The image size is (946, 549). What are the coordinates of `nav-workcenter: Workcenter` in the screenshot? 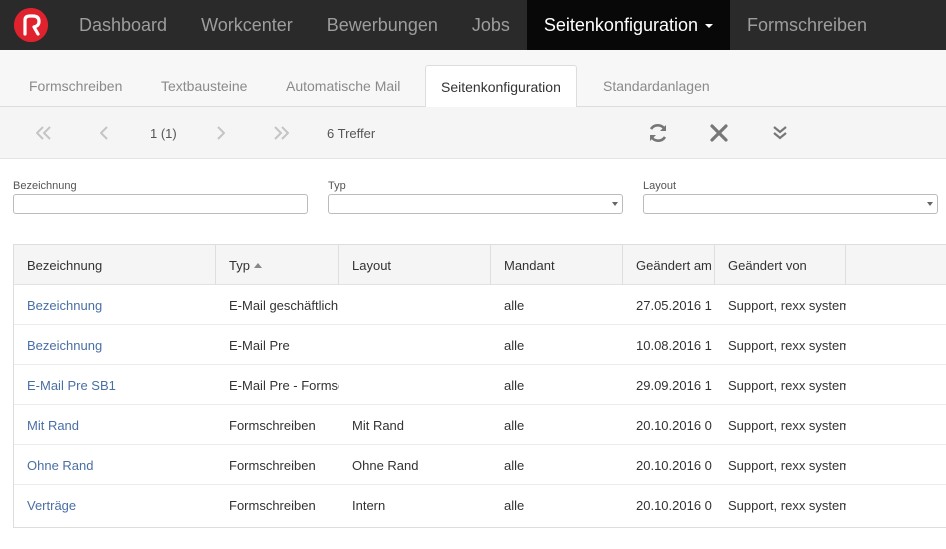 It's located at (247, 25).